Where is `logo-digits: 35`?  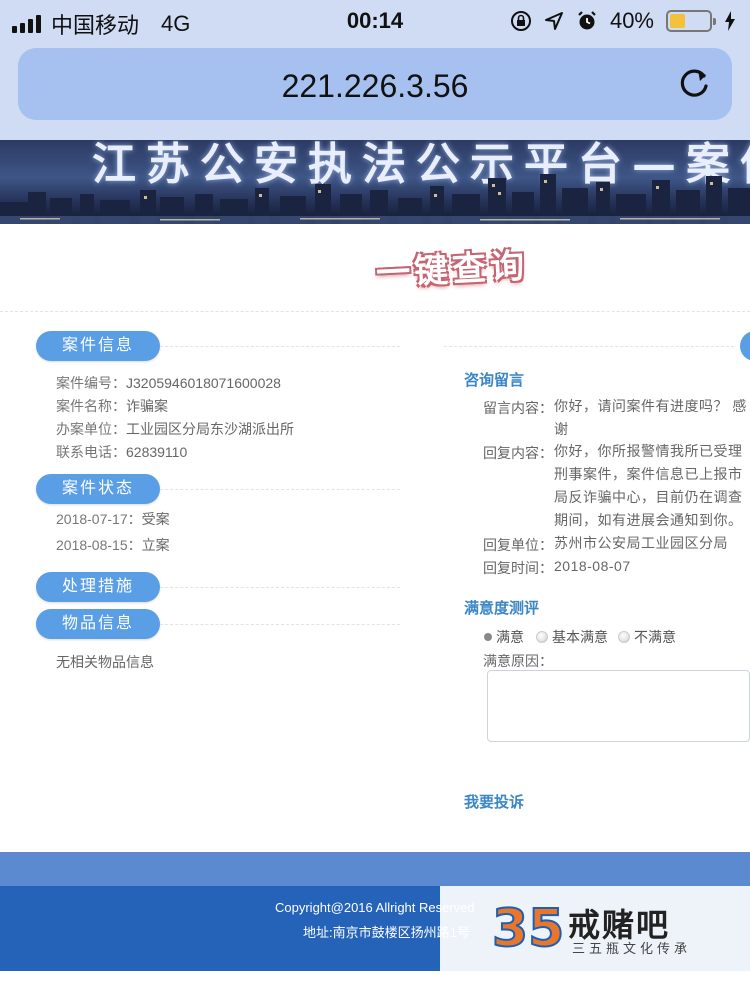 logo-digits: 35 is located at coordinates (528, 926).